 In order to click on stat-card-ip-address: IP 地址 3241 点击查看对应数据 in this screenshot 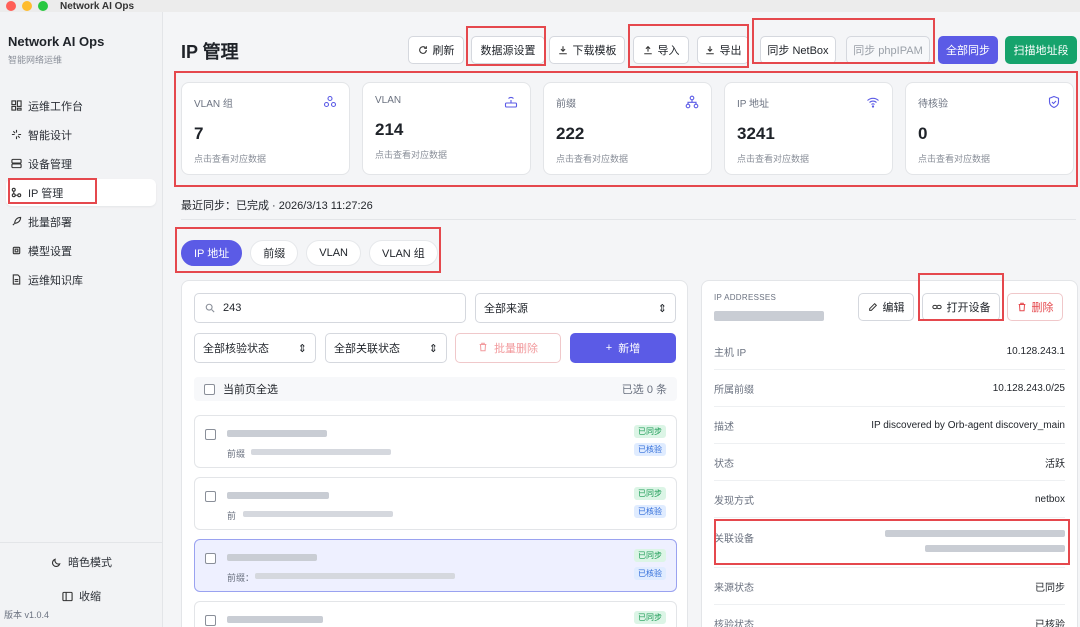, I will do `click(808, 128)`.